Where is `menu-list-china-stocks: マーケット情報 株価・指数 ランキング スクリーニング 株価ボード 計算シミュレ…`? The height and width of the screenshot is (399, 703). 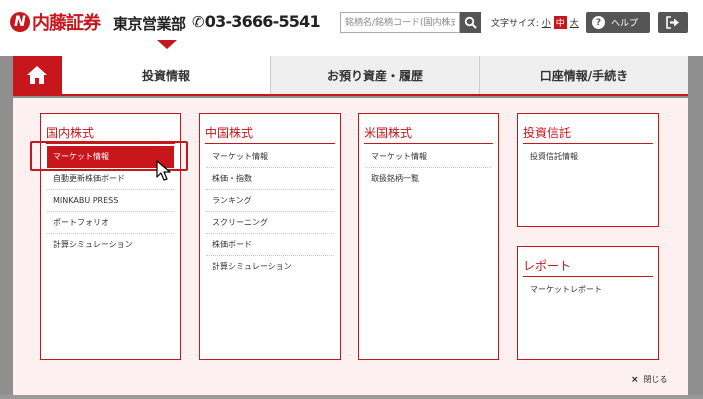 menu-list-china-stocks: マーケット情報 株価・指数 ランキング スクリーニング 株価ボード 計算シミュレ… is located at coordinates (270, 212).